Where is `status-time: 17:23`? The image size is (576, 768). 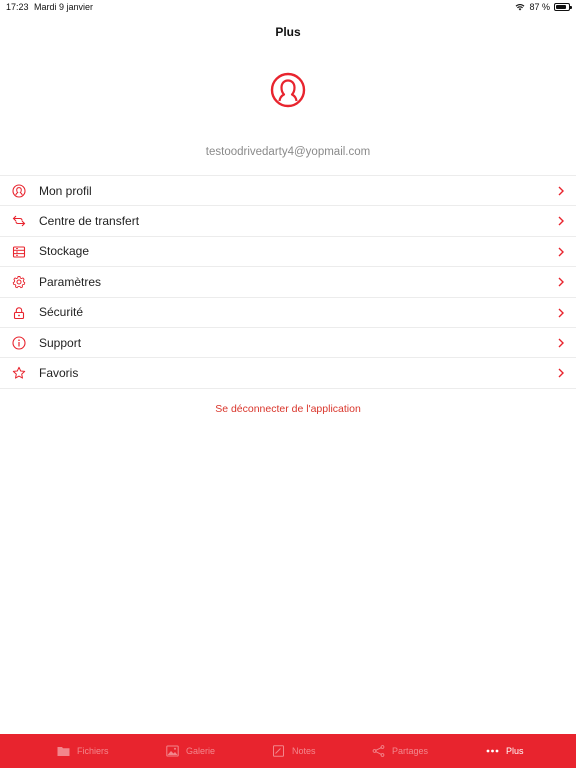 status-time: 17:23 is located at coordinates (17, 7).